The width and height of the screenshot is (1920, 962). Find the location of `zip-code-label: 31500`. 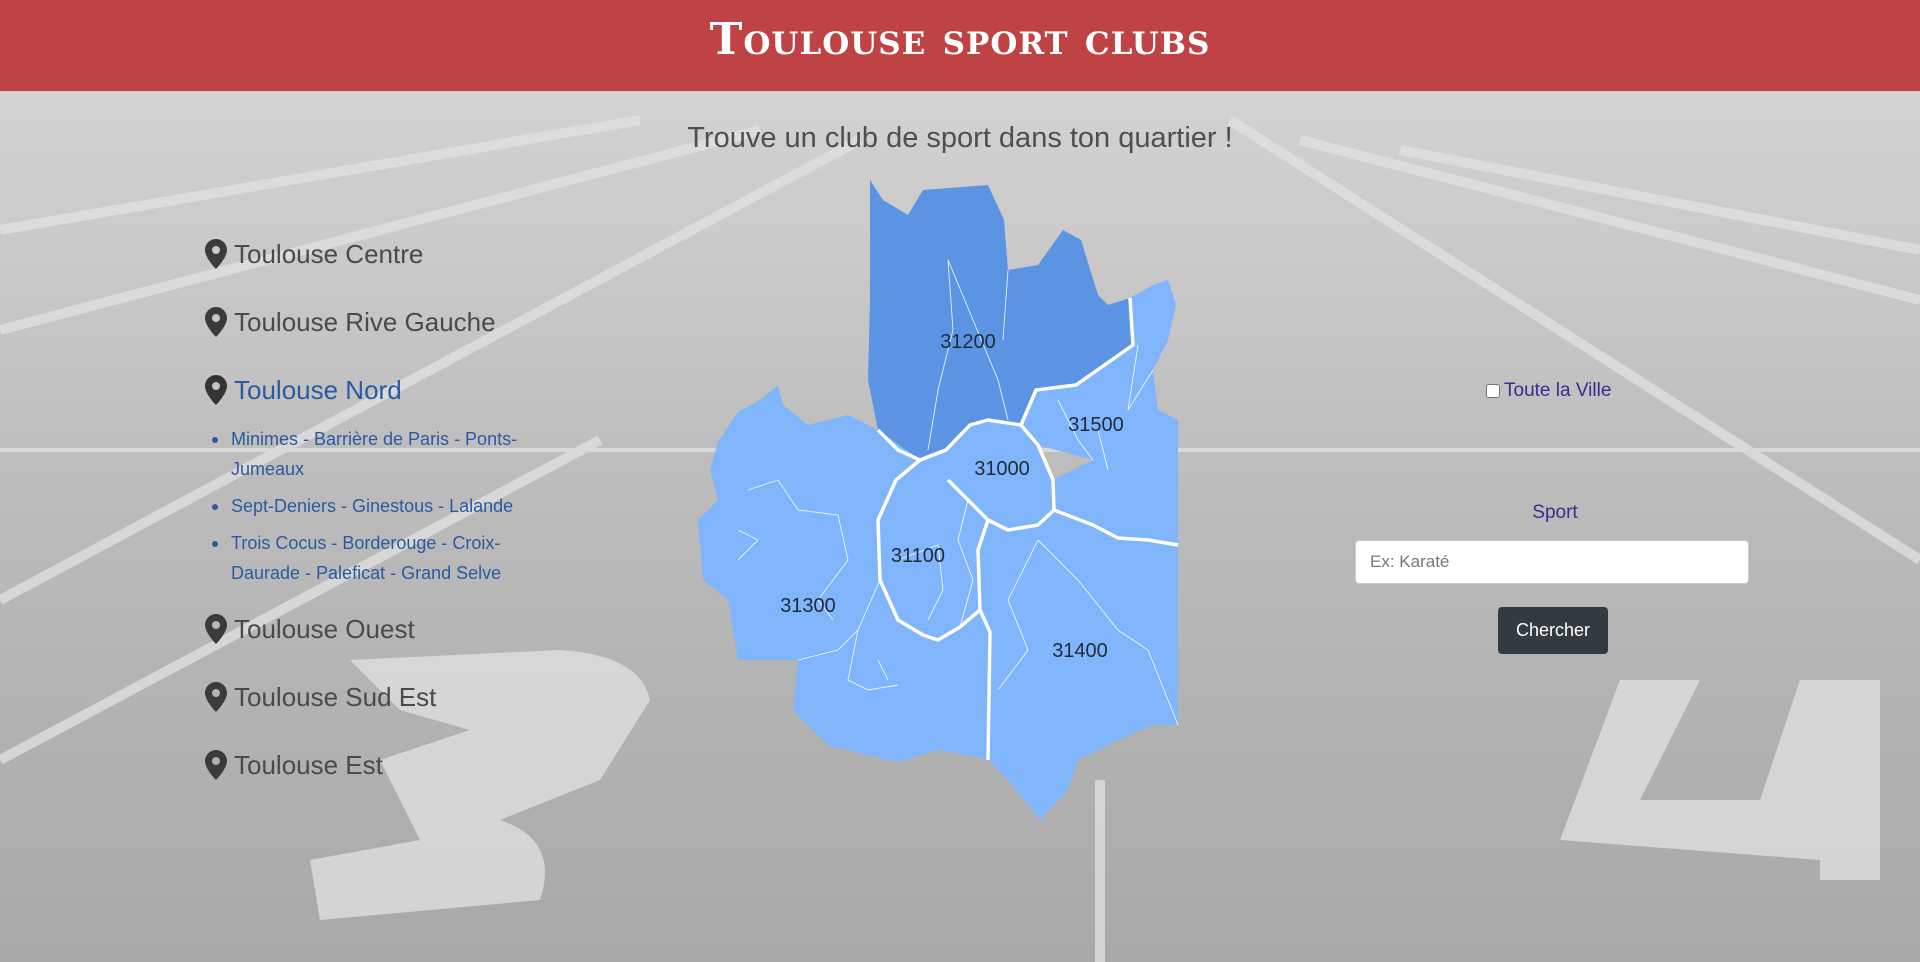

zip-code-label: 31500 is located at coordinates (1096, 425).